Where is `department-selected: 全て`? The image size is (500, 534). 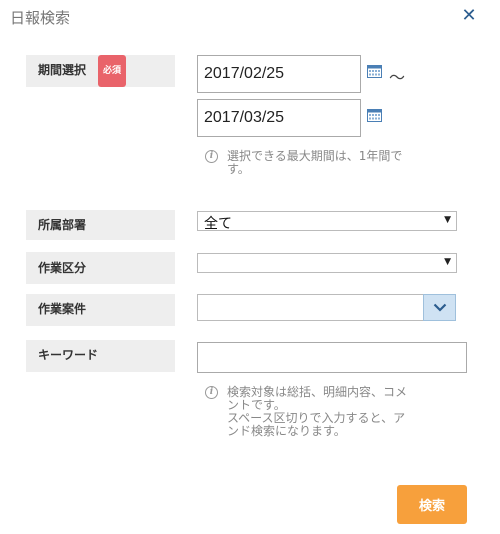 department-selected: 全て is located at coordinates (218, 224).